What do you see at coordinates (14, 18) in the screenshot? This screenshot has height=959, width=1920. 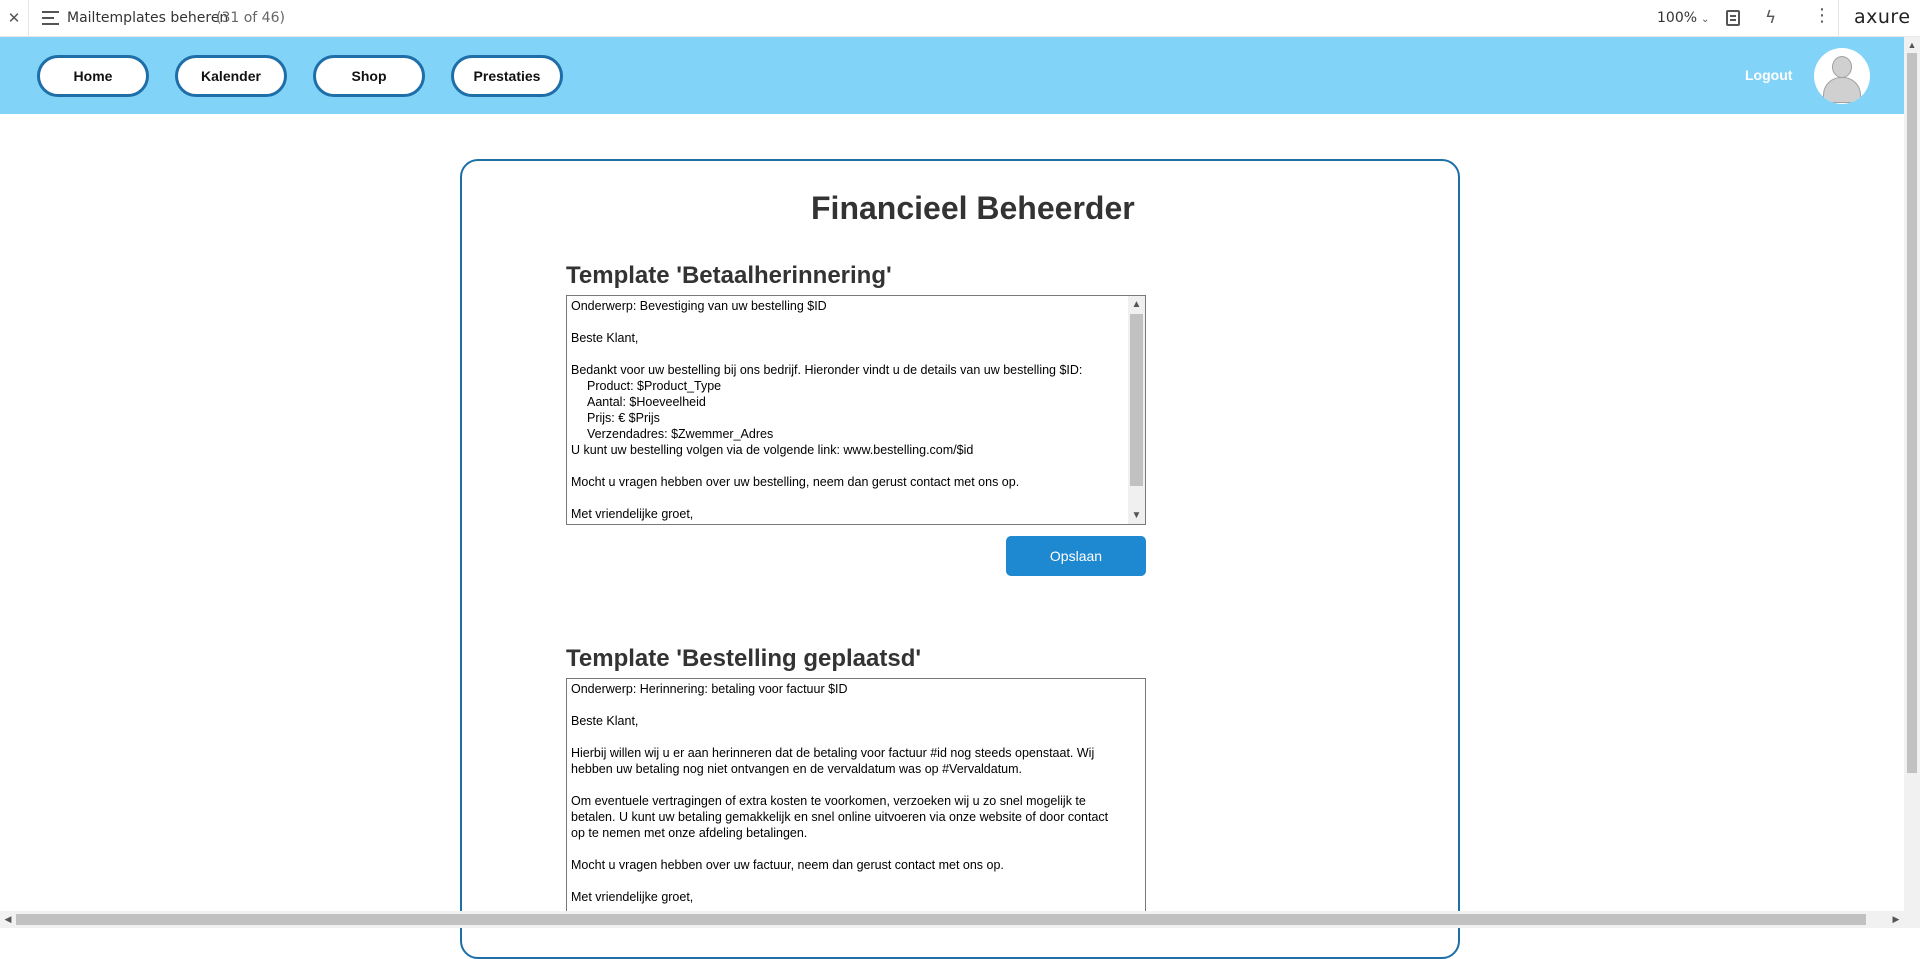 I see `close-icon: ✕` at bounding box center [14, 18].